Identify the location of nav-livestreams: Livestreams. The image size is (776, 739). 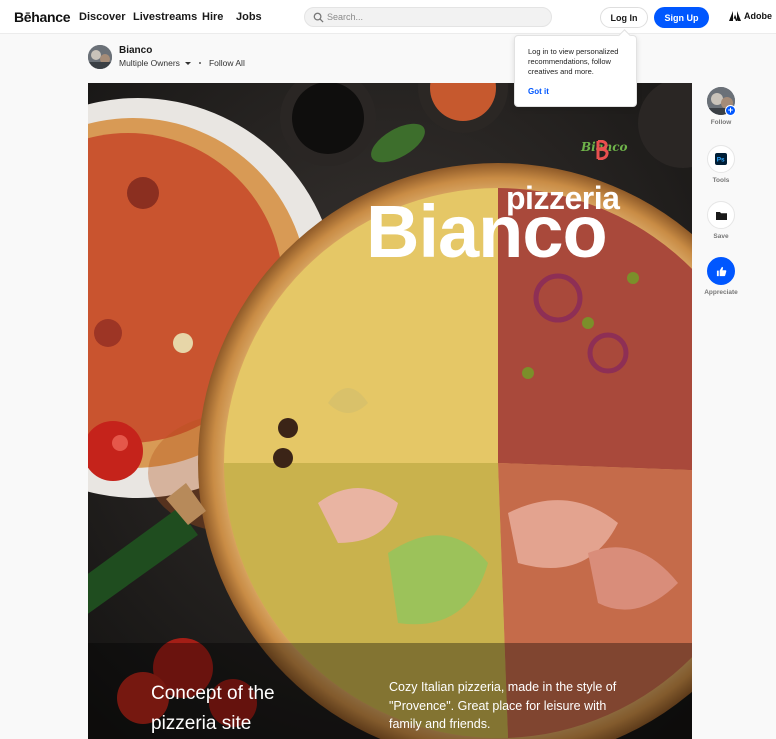
(165, 17).